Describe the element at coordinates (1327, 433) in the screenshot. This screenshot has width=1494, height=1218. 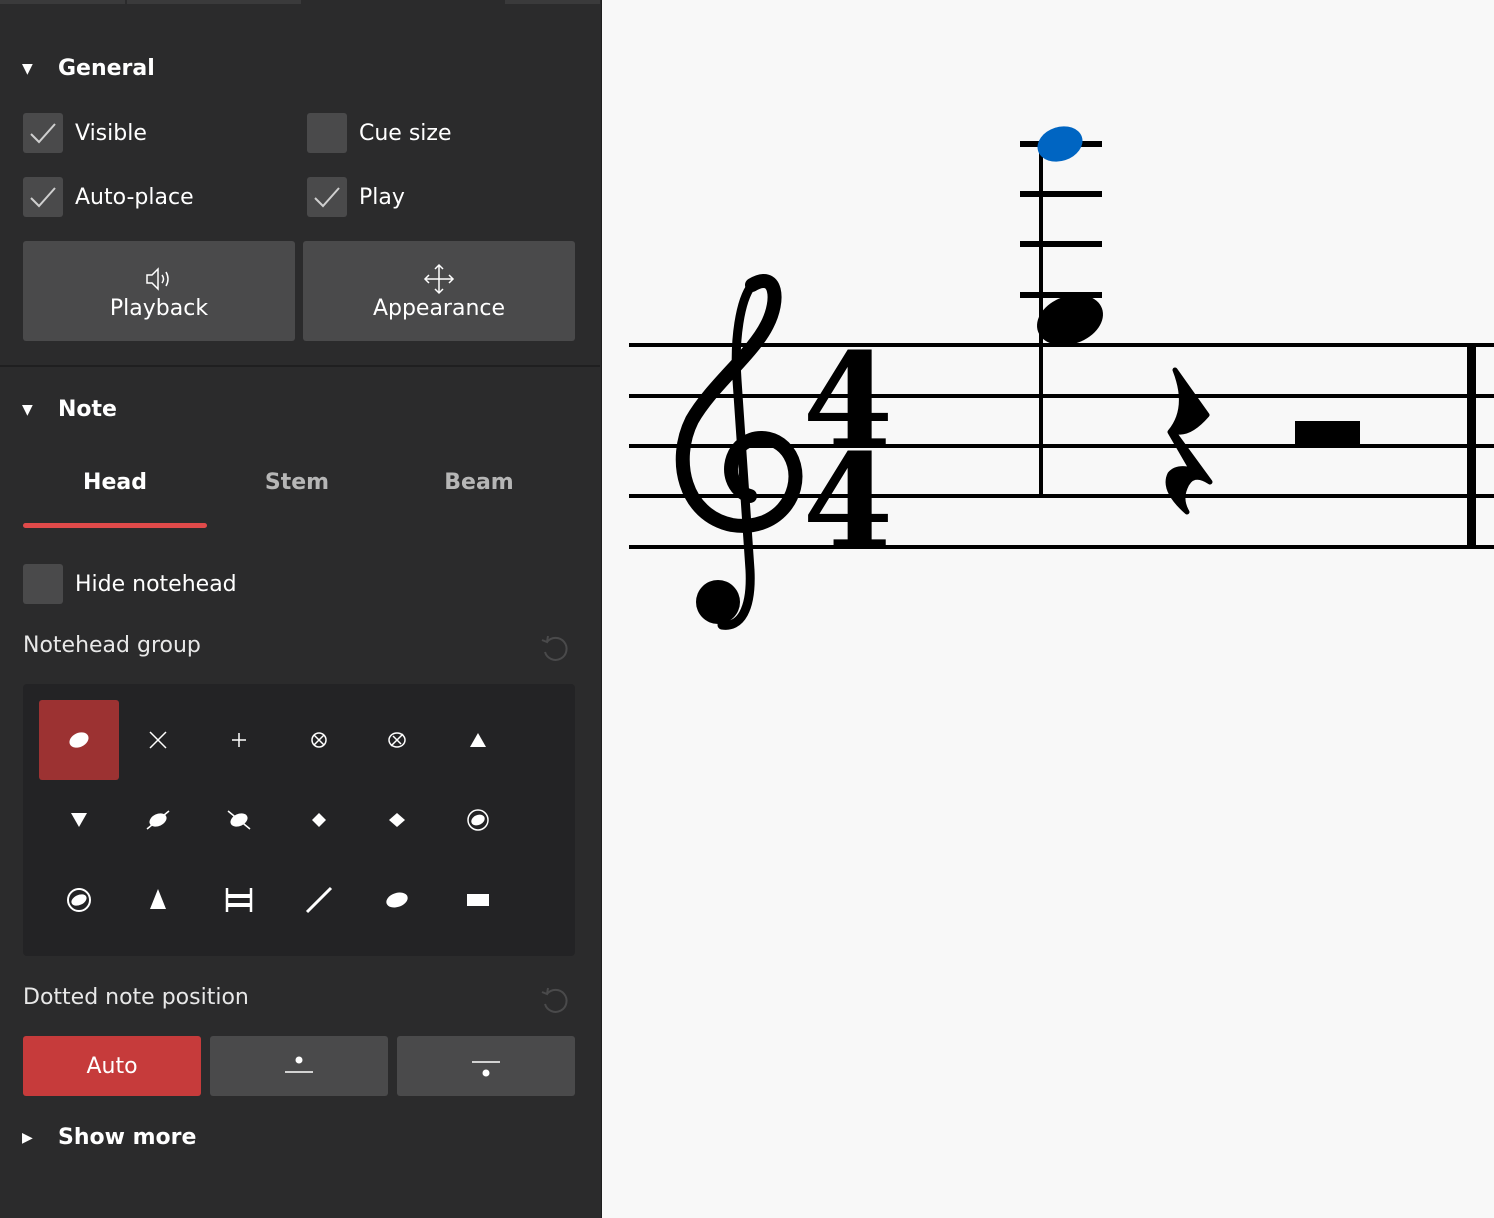
I see `half-rest` at that location.